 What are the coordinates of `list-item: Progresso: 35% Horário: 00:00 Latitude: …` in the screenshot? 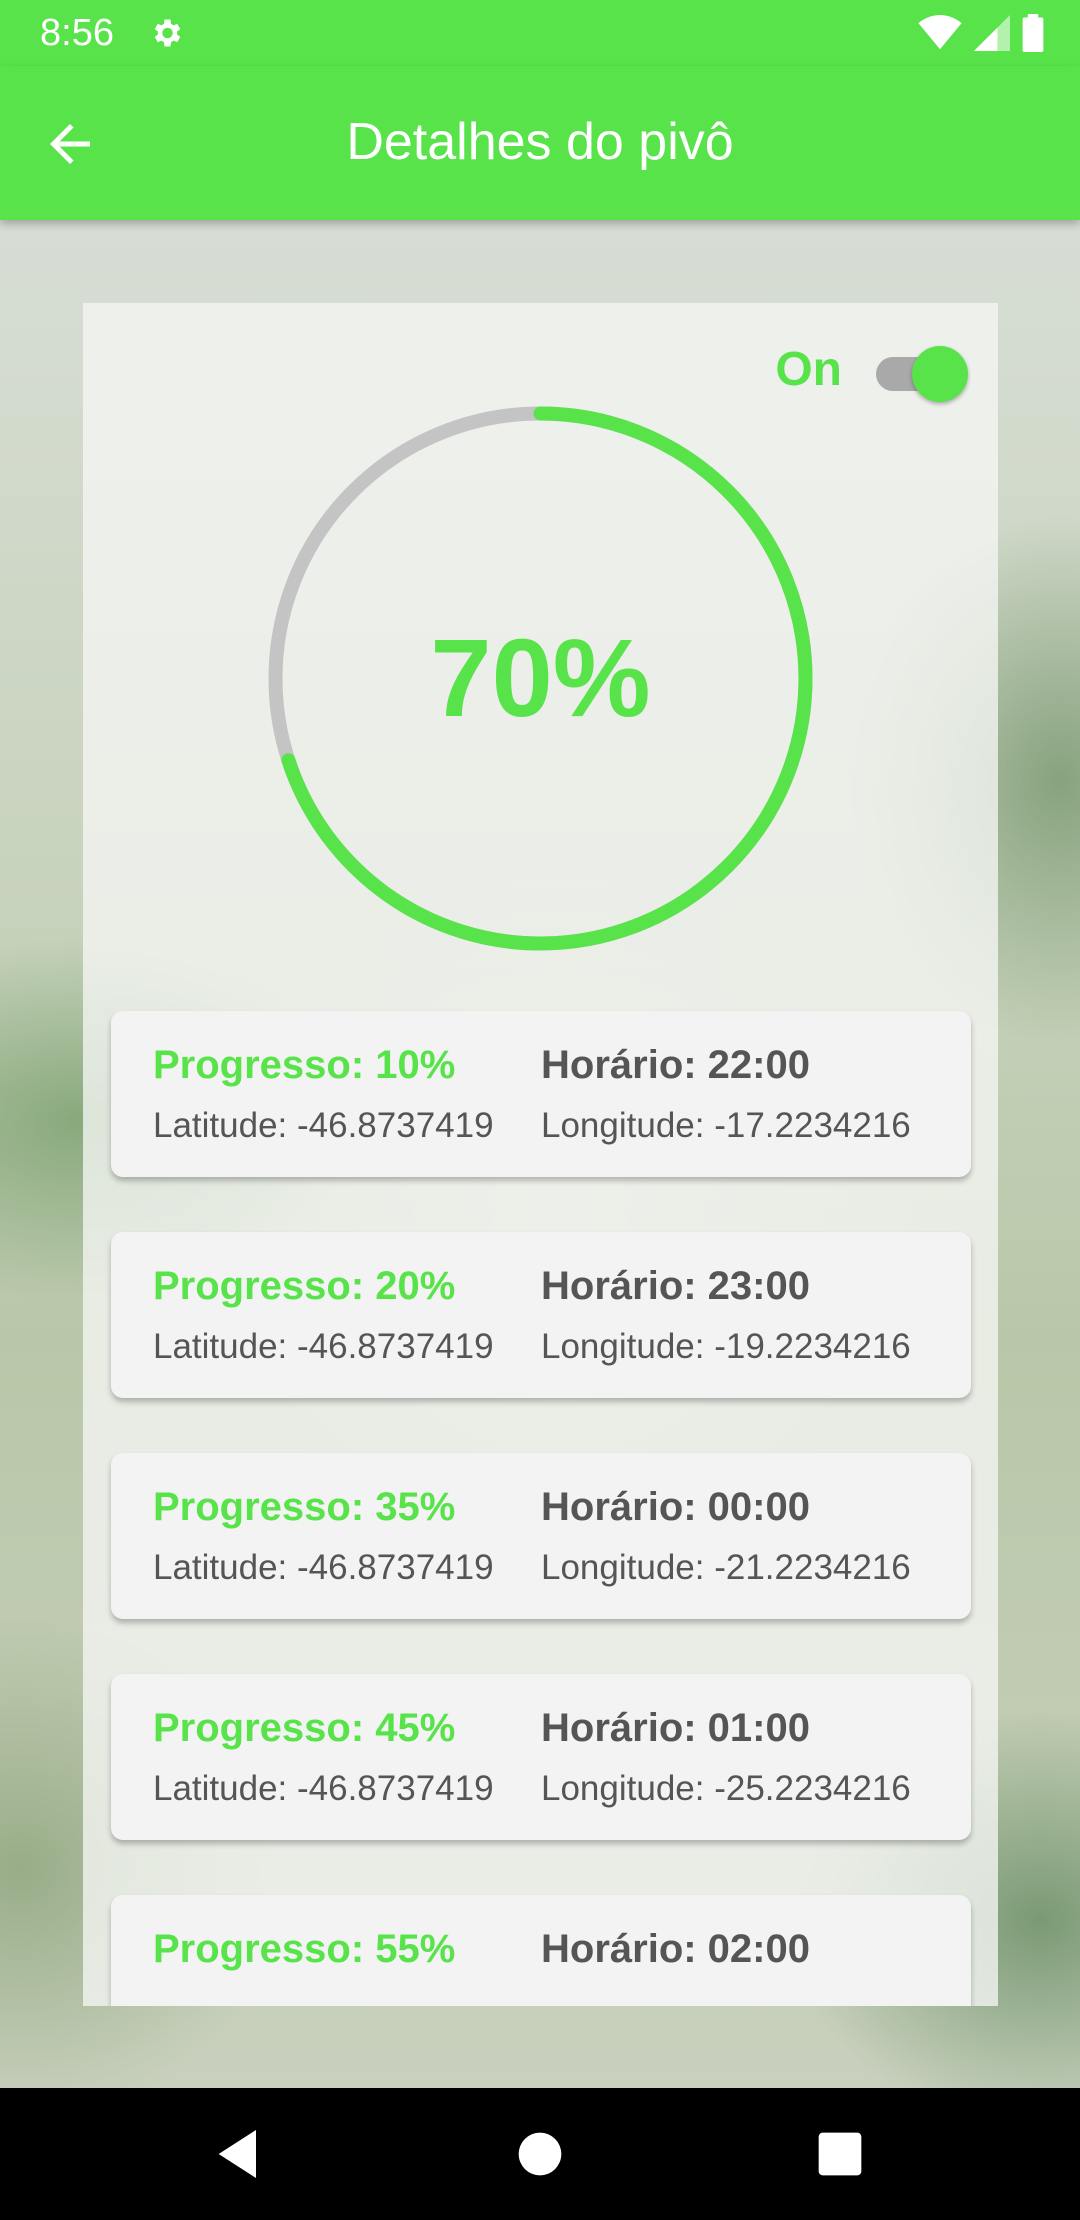 It's located at (541, 1536).